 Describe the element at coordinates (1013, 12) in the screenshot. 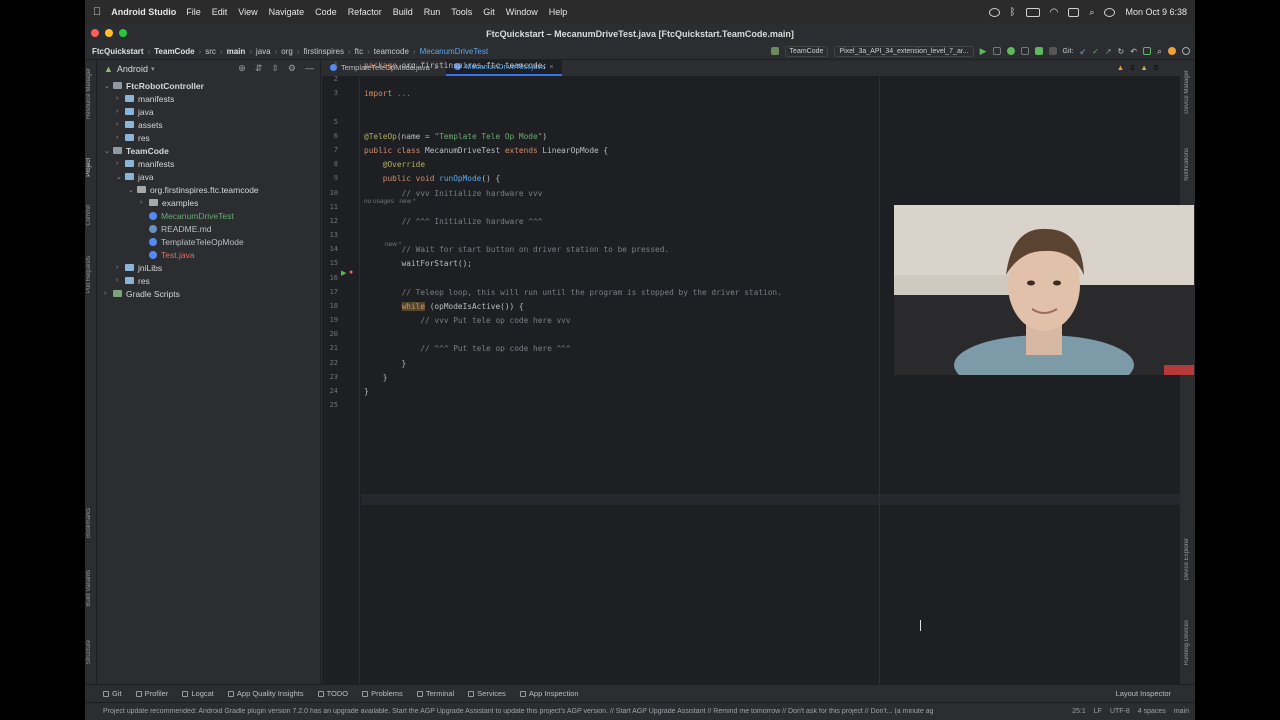

I see `bluetooth-icon: ᛒ` at that location.